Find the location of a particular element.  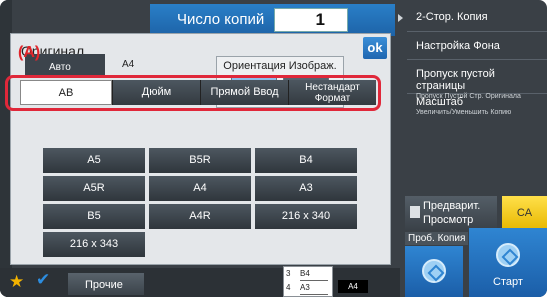

test-copy-label: Проб. Копия is located at coordinates (437, 238).